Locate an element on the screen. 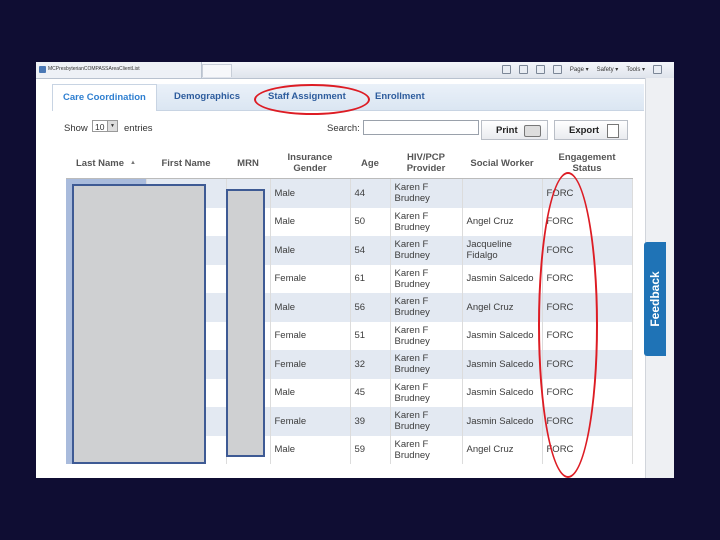  help-icon is located at coordinates (657, 69).